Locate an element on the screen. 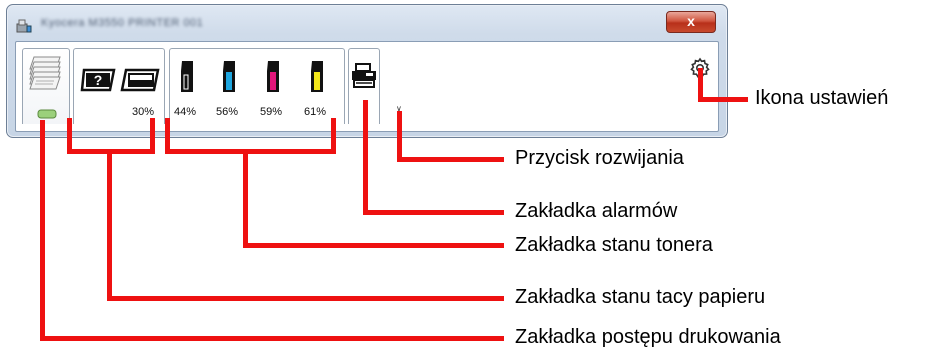 This screenshot has height=354, width=941. callout-line-alarm-h is located at coordinates (433, 212).